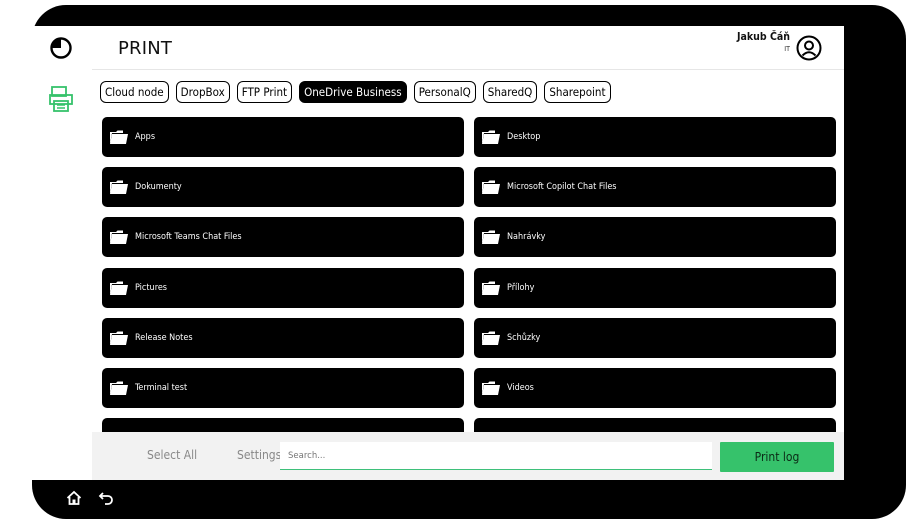  I want to click on app-logo, so click(61, 48).